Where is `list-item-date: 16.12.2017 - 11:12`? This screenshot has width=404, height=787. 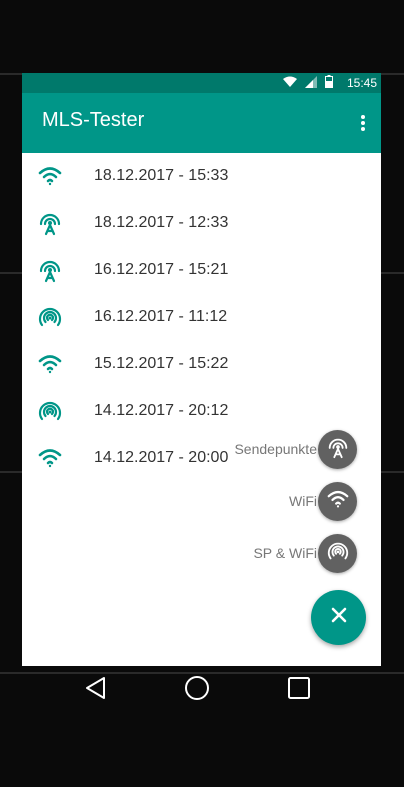 list-item-date: 16.12.2017 - 11:12 is located at coordinates (161, 316).